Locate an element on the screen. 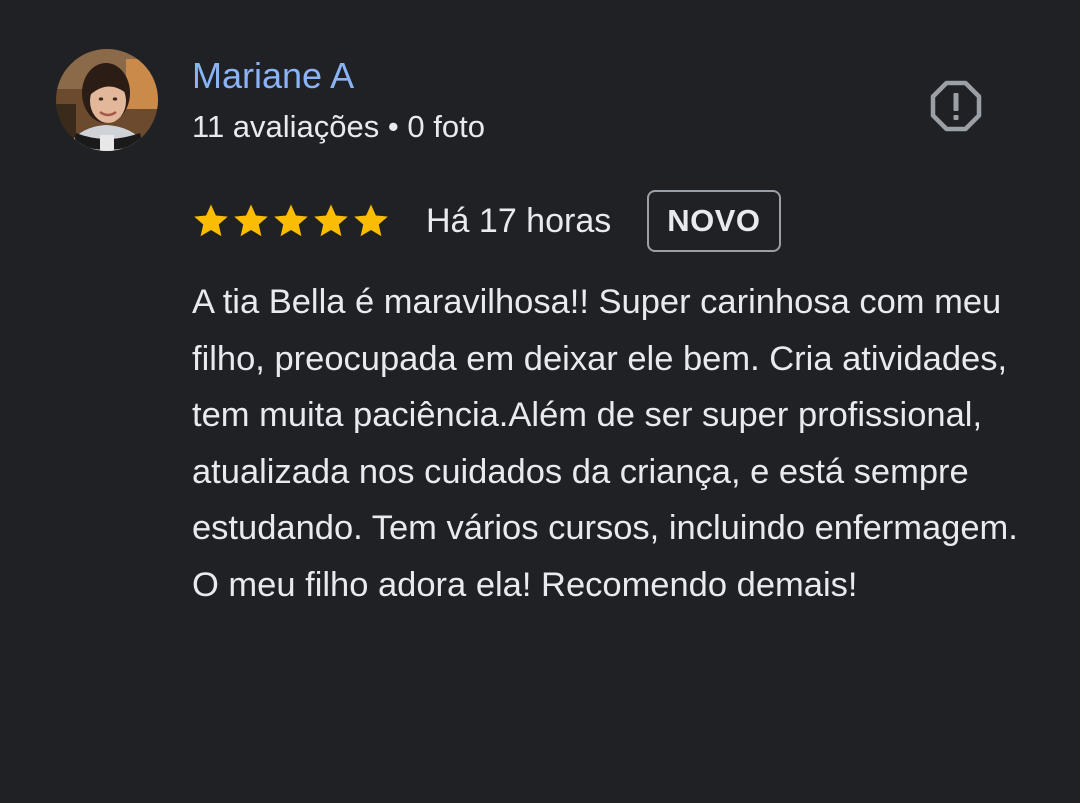 This screenshot has height=803, width=1080. reviewer-meta: 11 avaliações • 0 foto is located at coordinates (338, 127).